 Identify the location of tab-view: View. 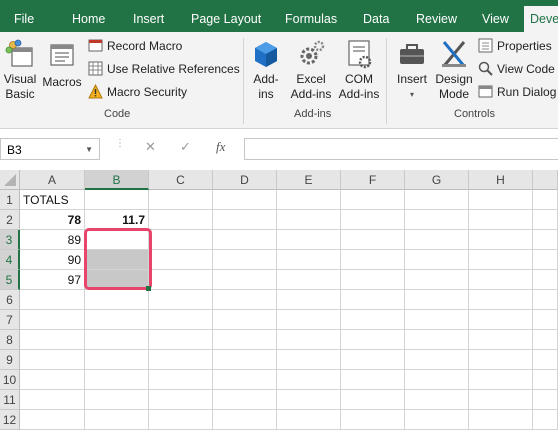
(495, 16).